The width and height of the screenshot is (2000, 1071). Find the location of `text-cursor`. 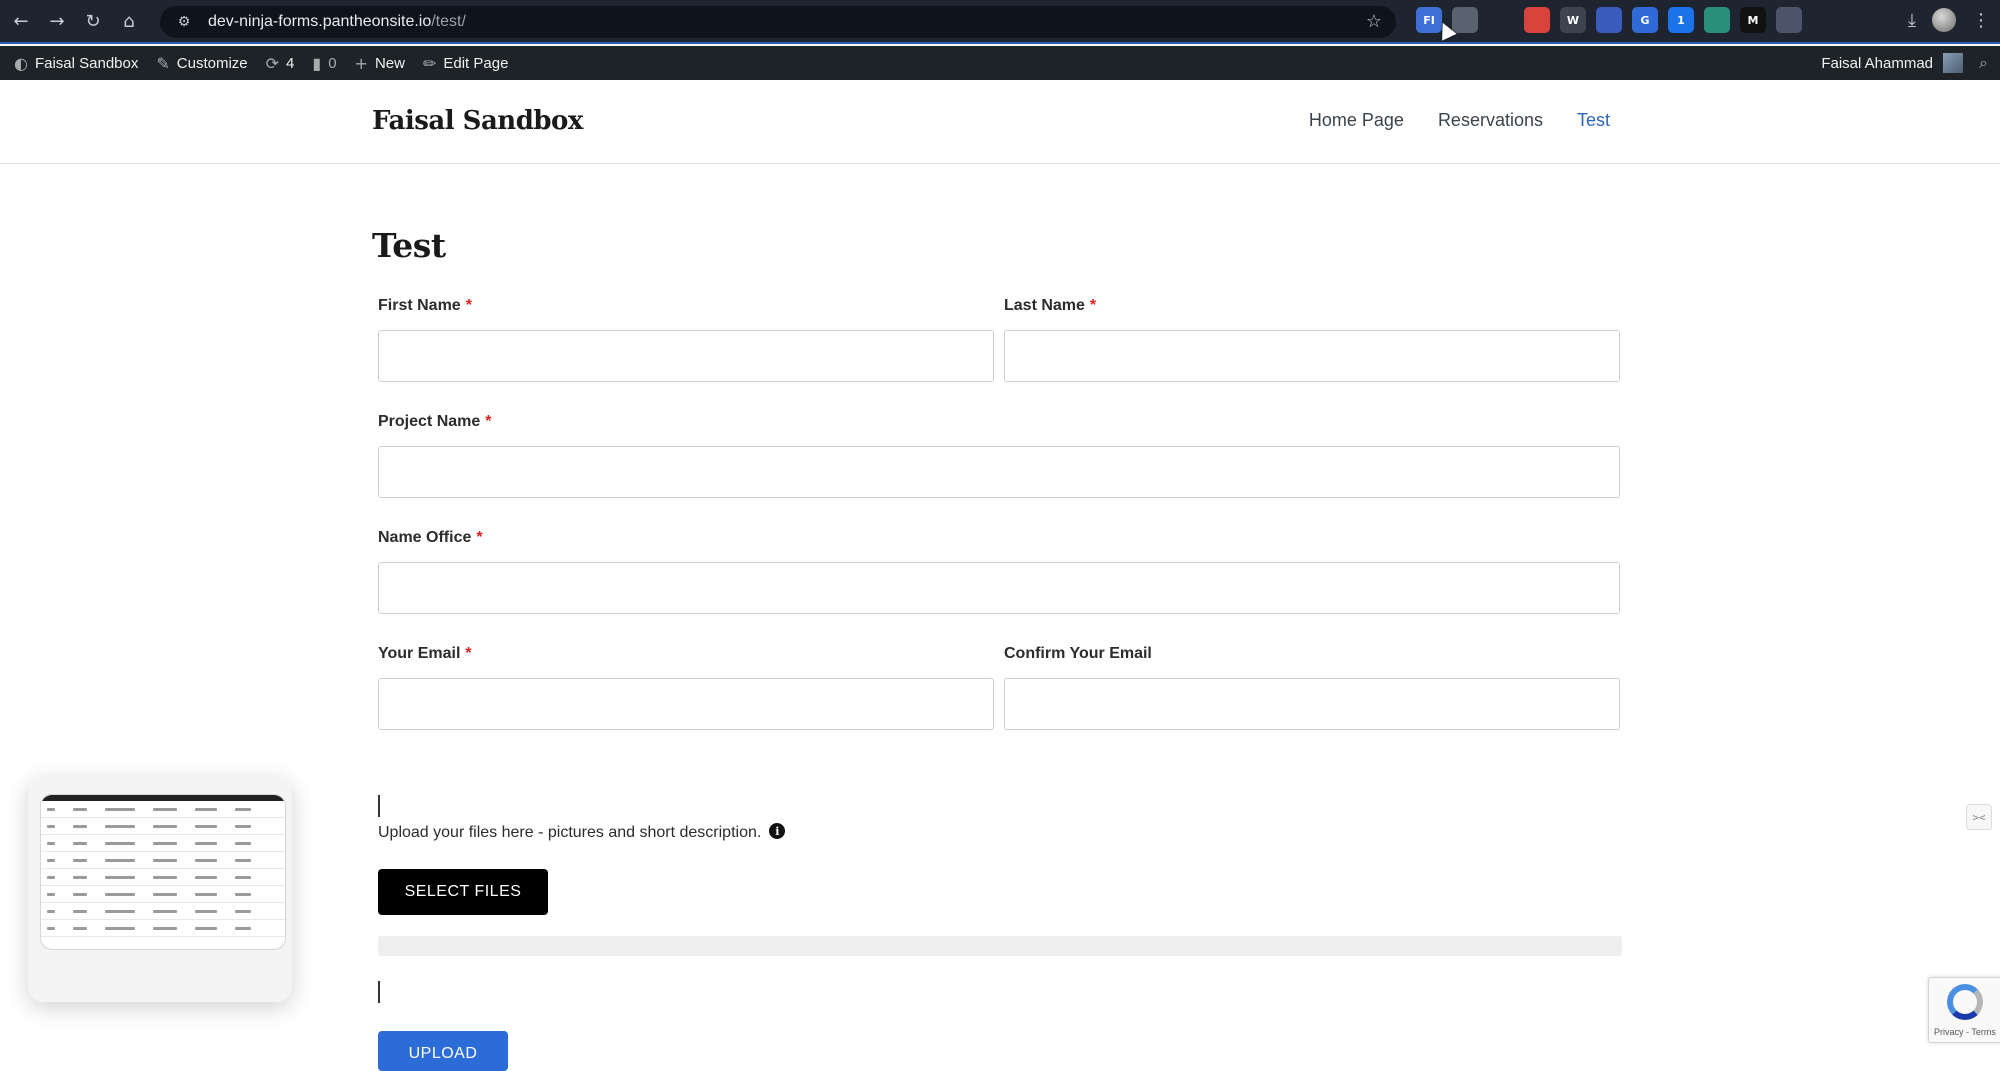

text-cursor is located at coordinates (379, 992).